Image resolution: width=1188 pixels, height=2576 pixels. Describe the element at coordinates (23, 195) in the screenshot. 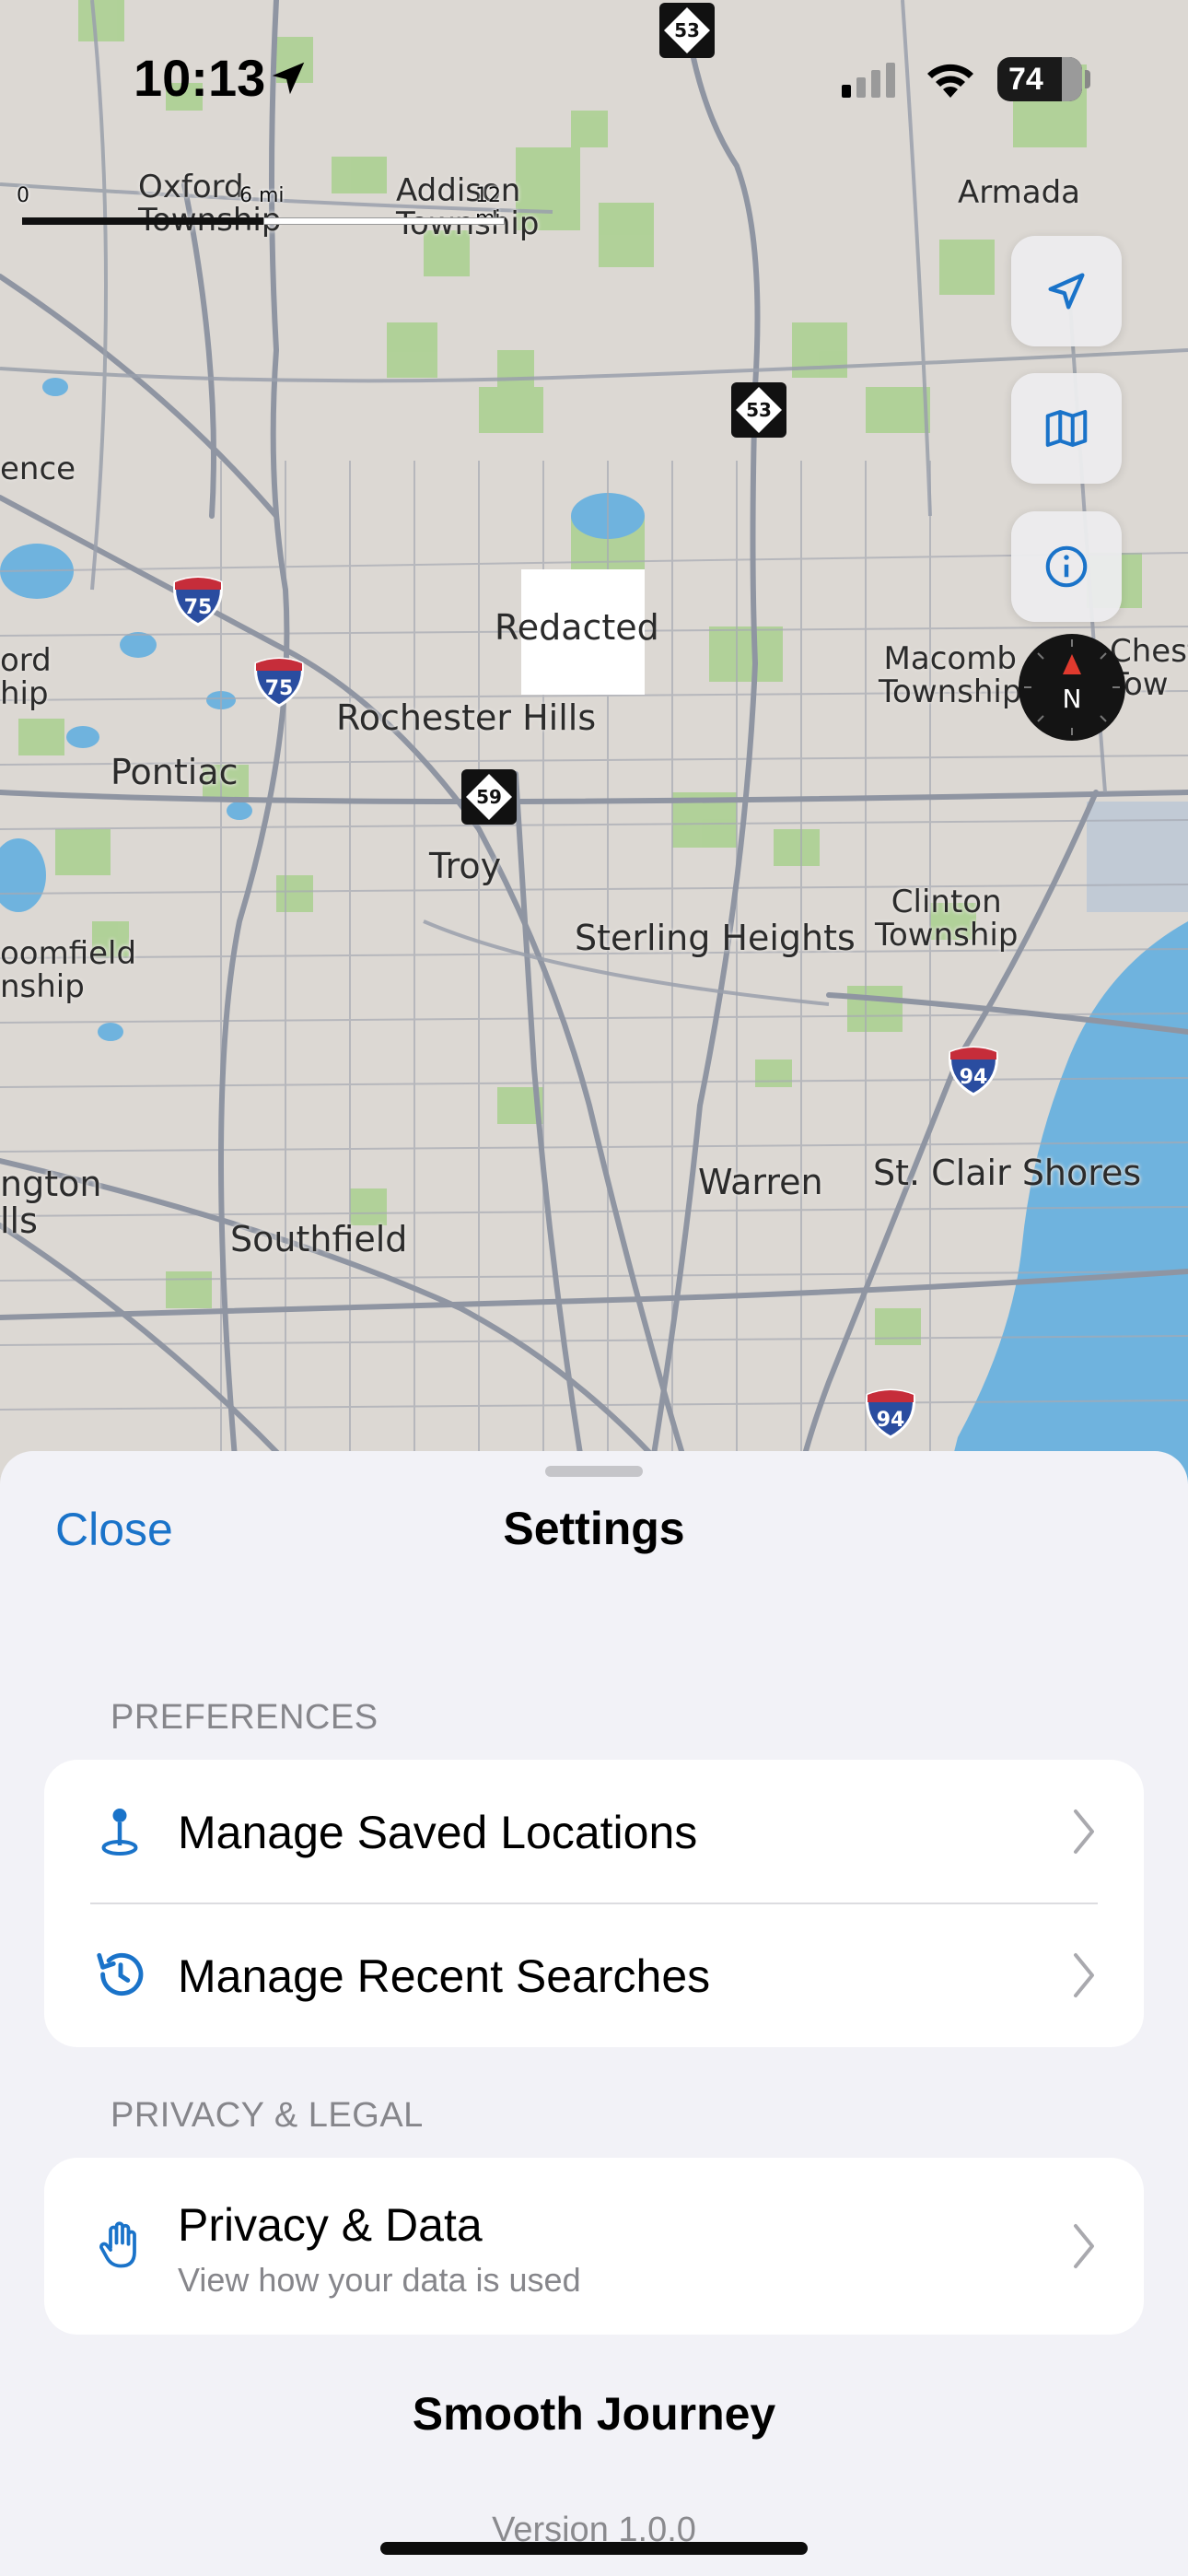

I see `scale-zero: 0` at that location.